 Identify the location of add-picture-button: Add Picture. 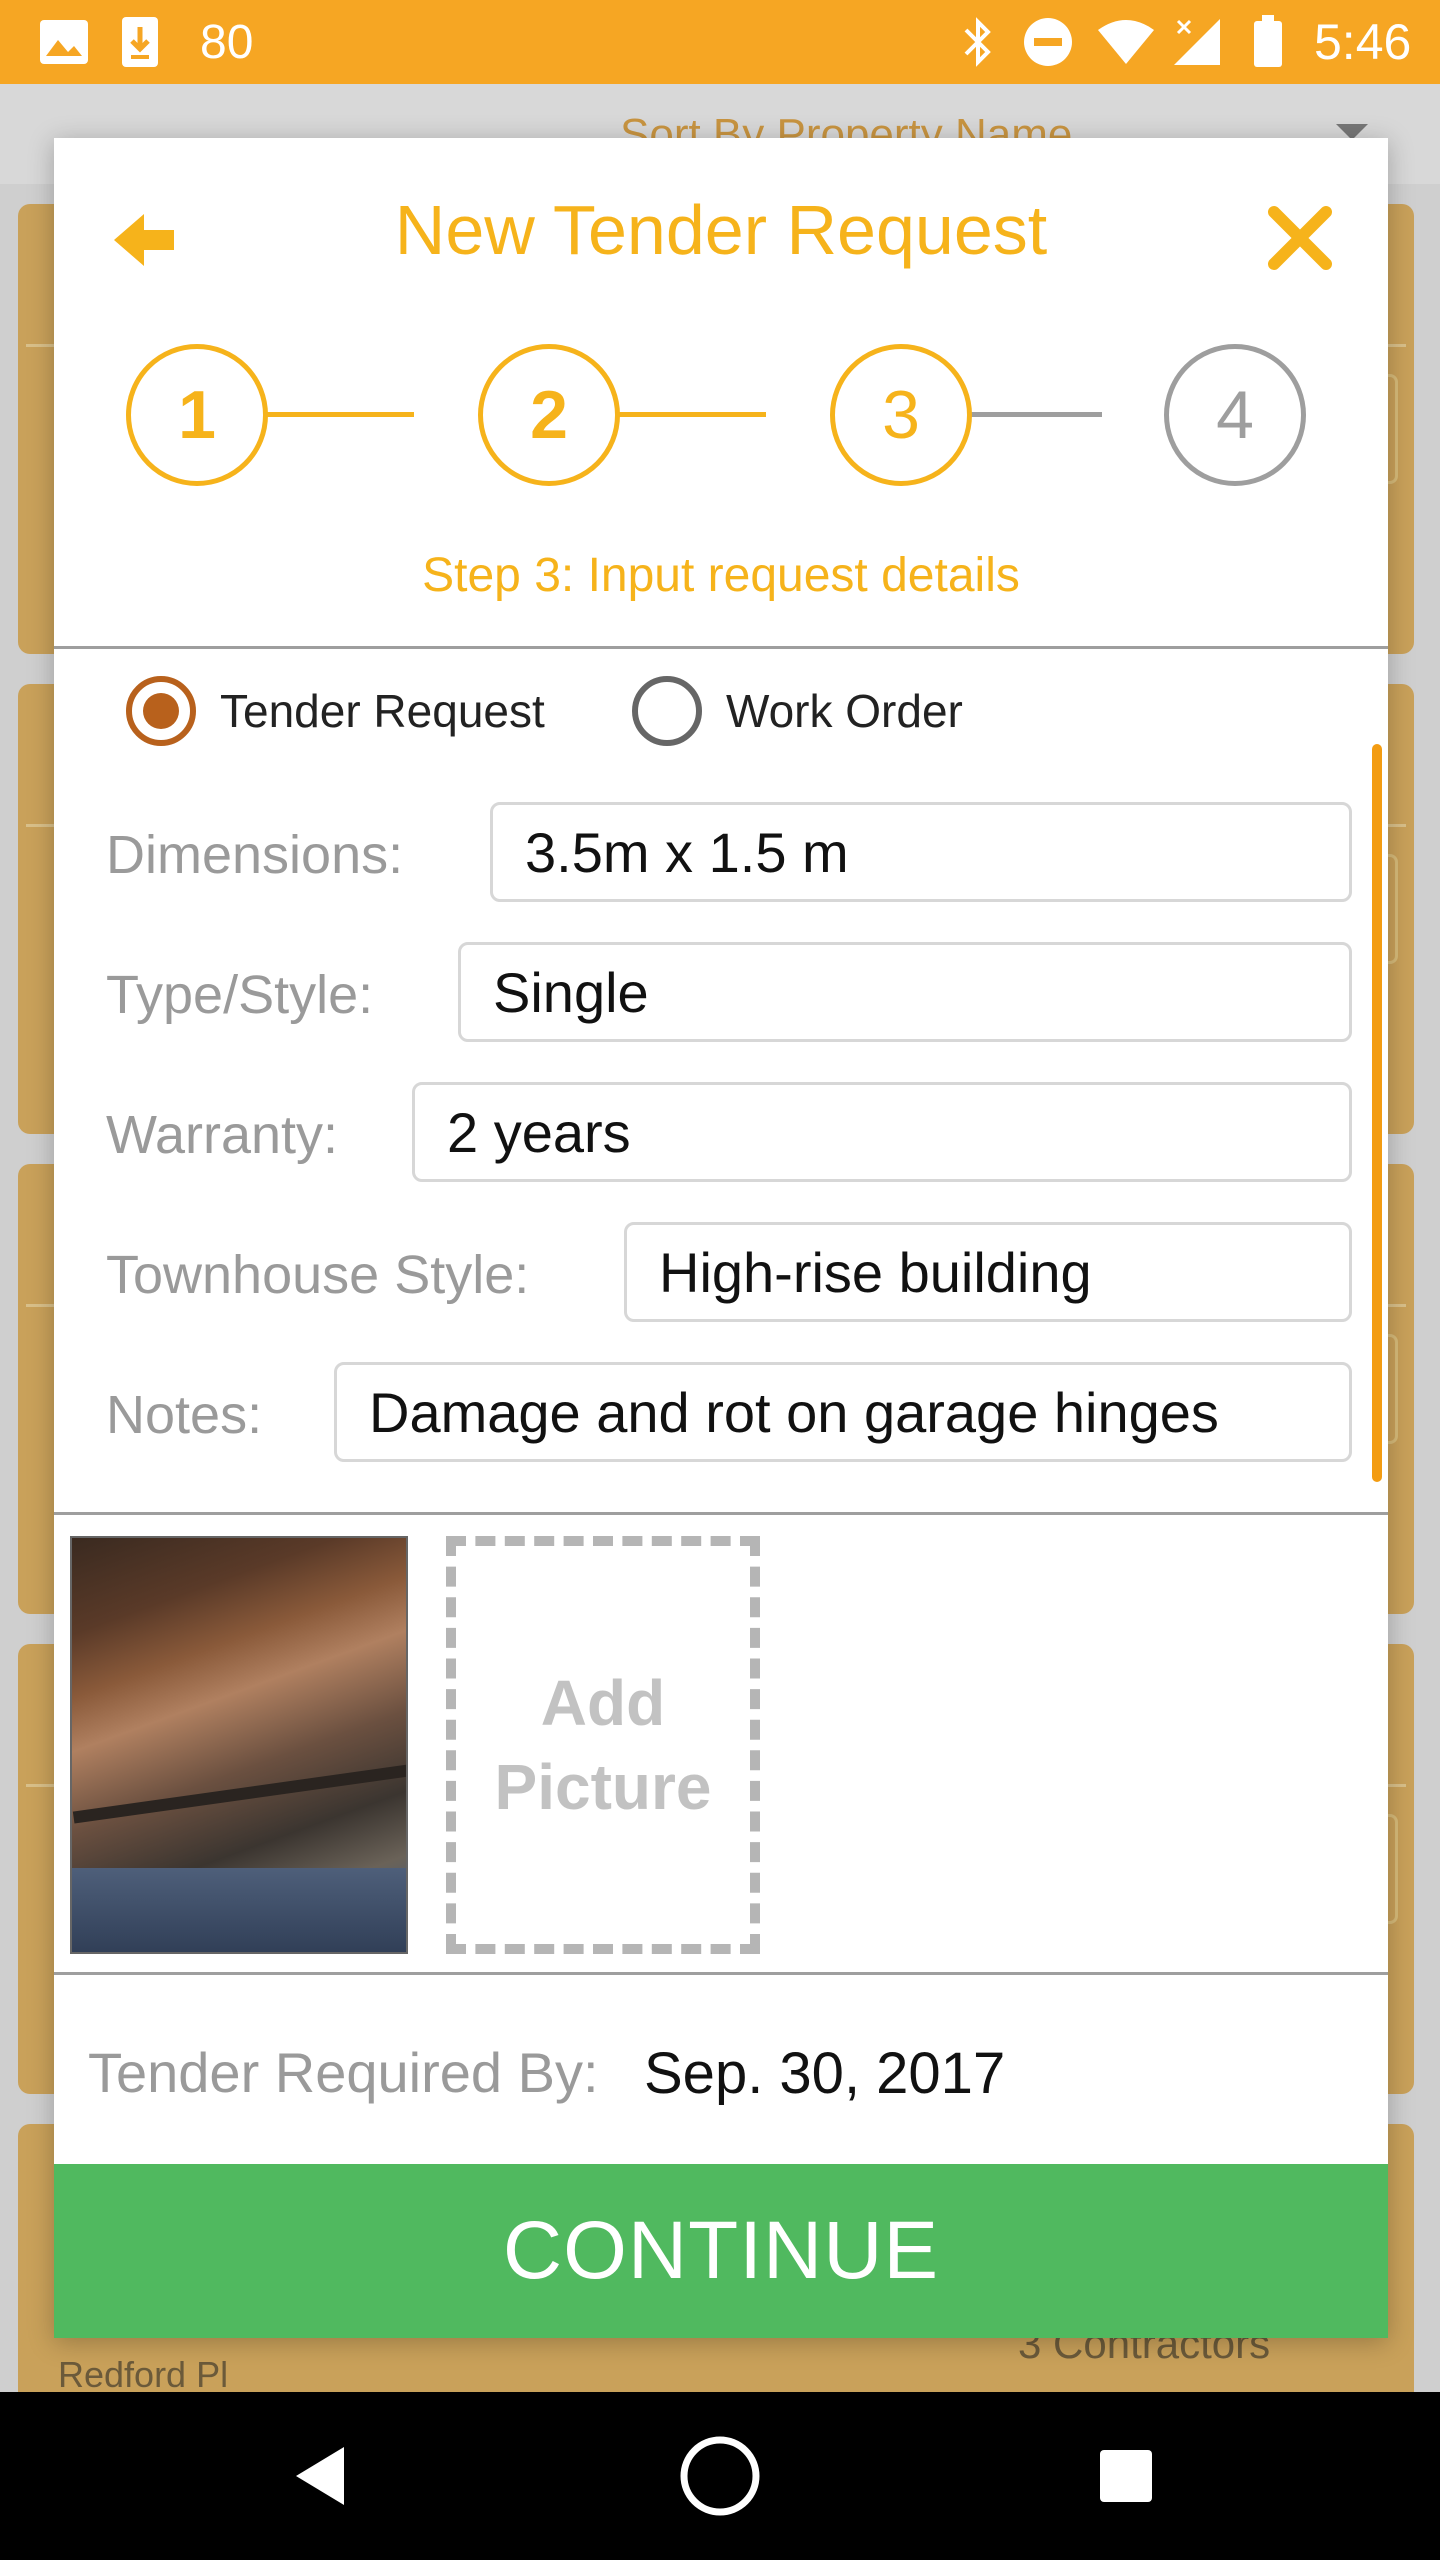
(603, 1745).